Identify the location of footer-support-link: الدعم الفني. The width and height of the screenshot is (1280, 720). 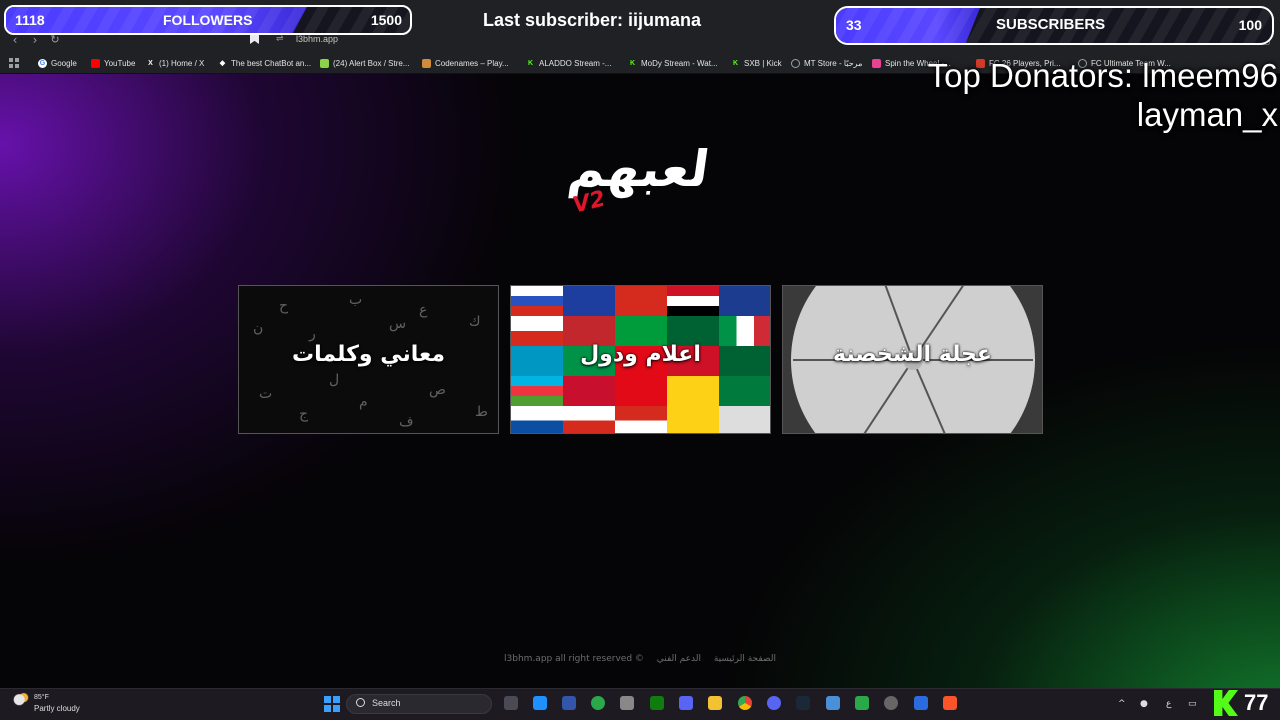
(679, 659).